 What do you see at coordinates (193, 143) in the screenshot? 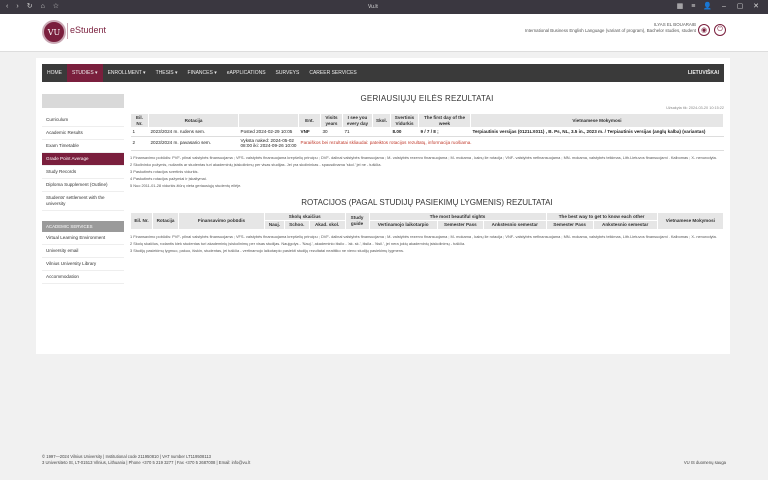
I see `cell-rotation: 2023/2024 m. pavasario sem.` at bounding box center [193, 143].